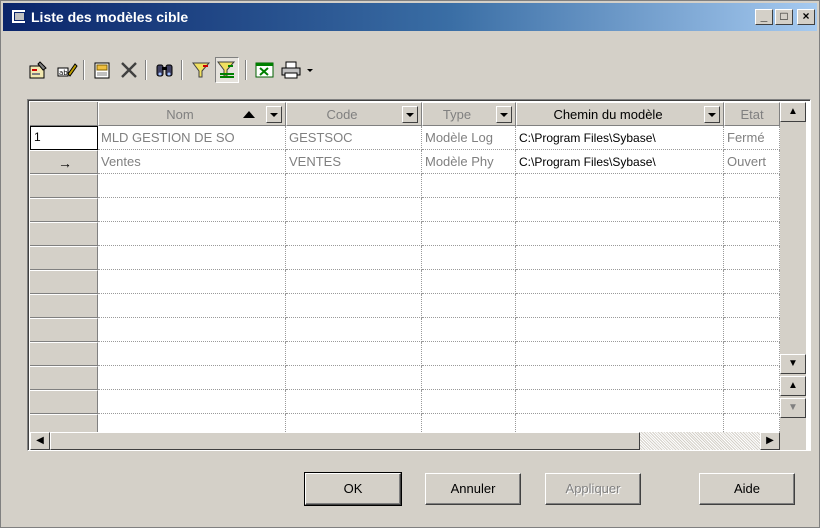  Describe the element at coordinates (469, 138) in the screenshot. I see `cell-type: Modèle Log` at that location.